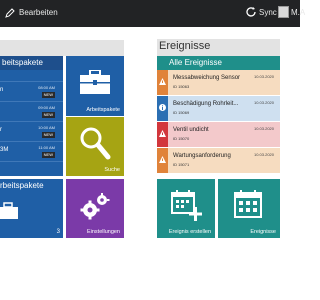 This screenshot has height=300, width=320. Describe the element at coordinates (31, 152) in the screenshot. I see `list-item: 3M 11:00 AM NEW` at that location.